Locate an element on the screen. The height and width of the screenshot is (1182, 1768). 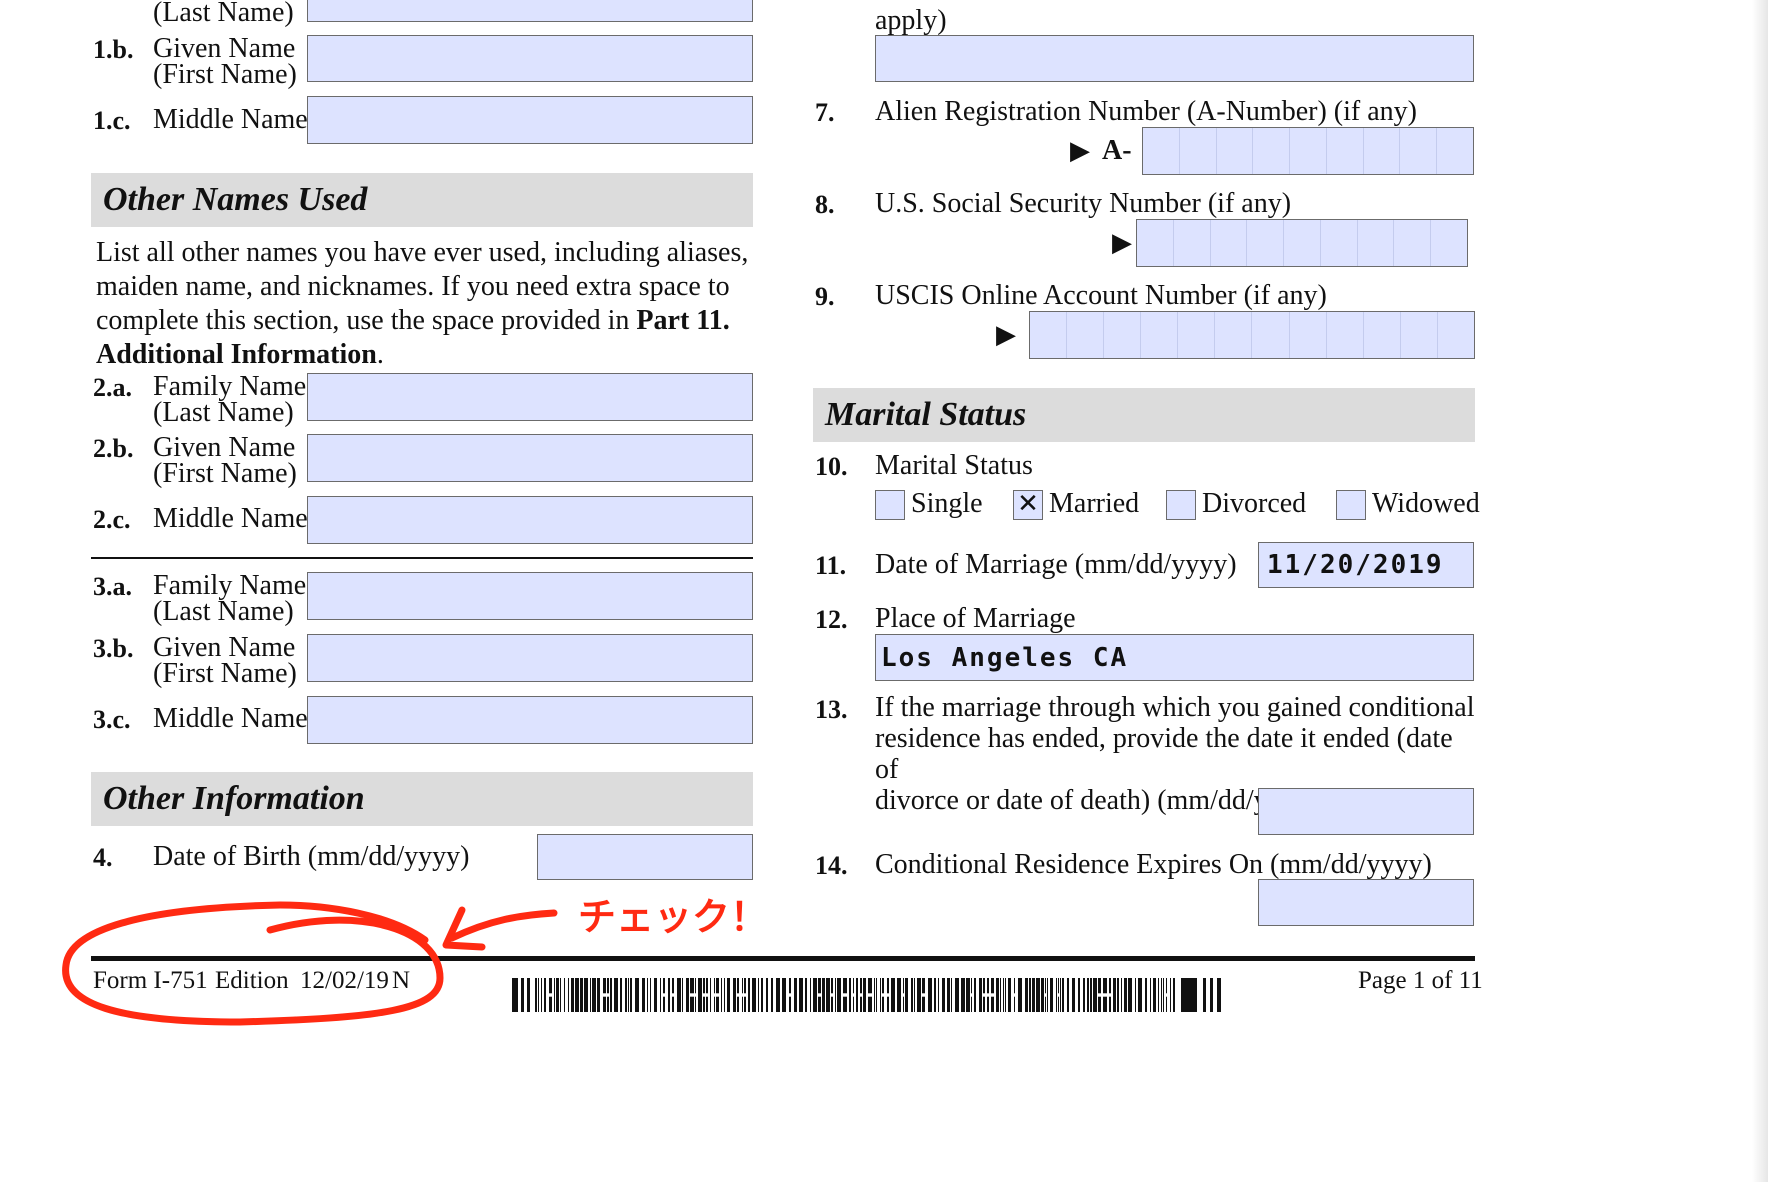
page-edge-shadow is located at coordinates (1760, 591).